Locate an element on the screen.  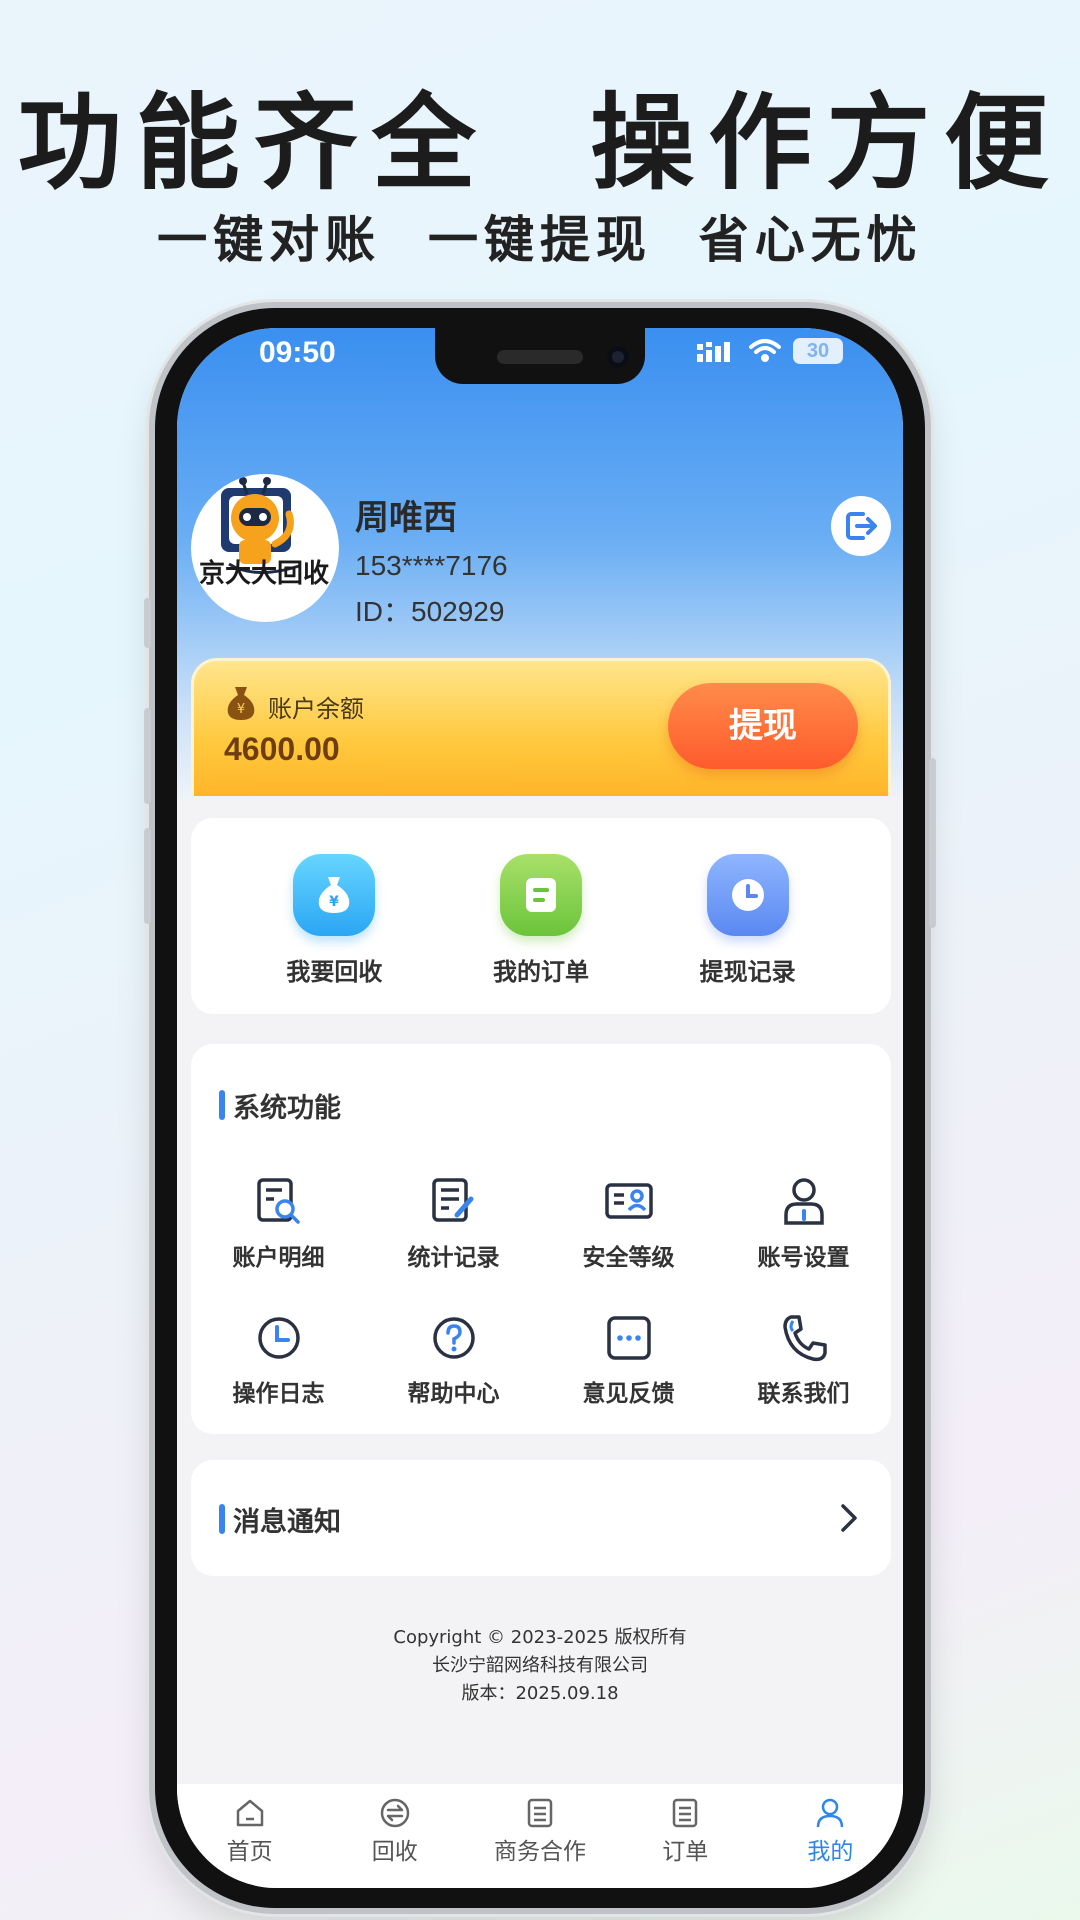
quick-actions-card: ¥ 我要回收 我的订单 提现记录 is located at coordinates (541, 916).